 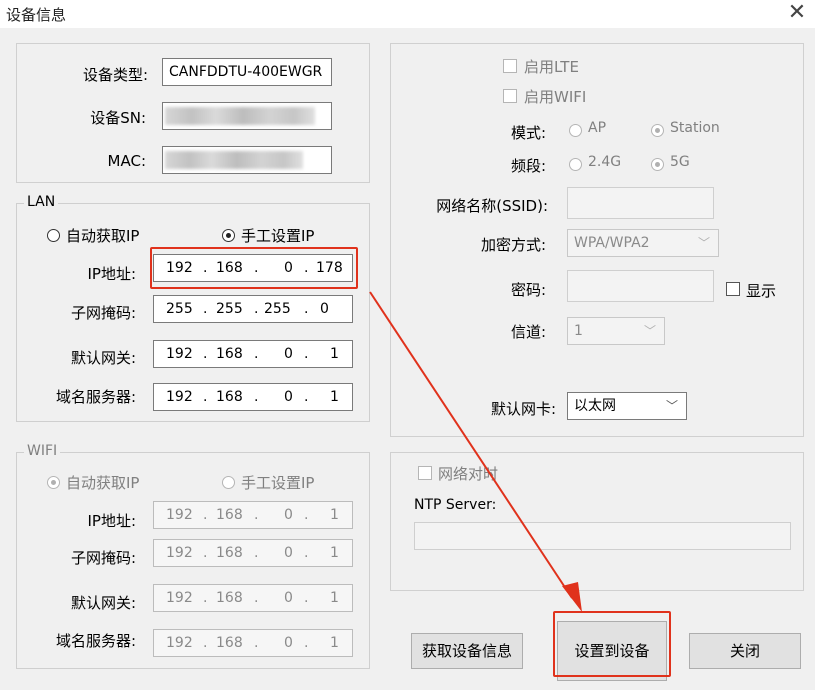 What do you see at coordinates (475, 451) in the screenshot?
I see `annotation-arrow` at bounding box center [475, 451].